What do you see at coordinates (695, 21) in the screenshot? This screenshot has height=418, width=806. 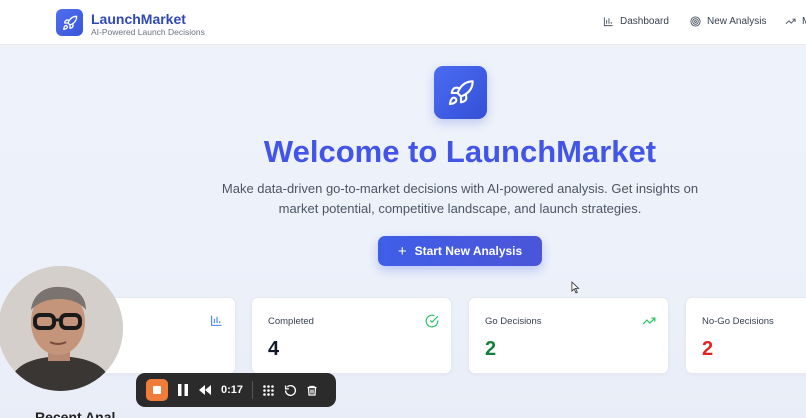 I see `target-icon` at bounding box center [695, 21].